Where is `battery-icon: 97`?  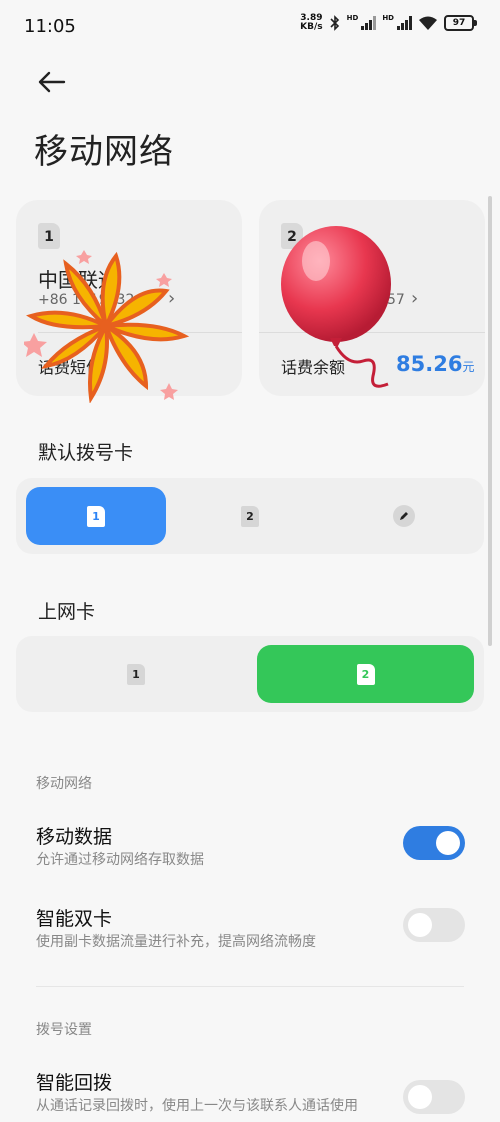 battery-icon: 97 is located at coordinates (460, 23).